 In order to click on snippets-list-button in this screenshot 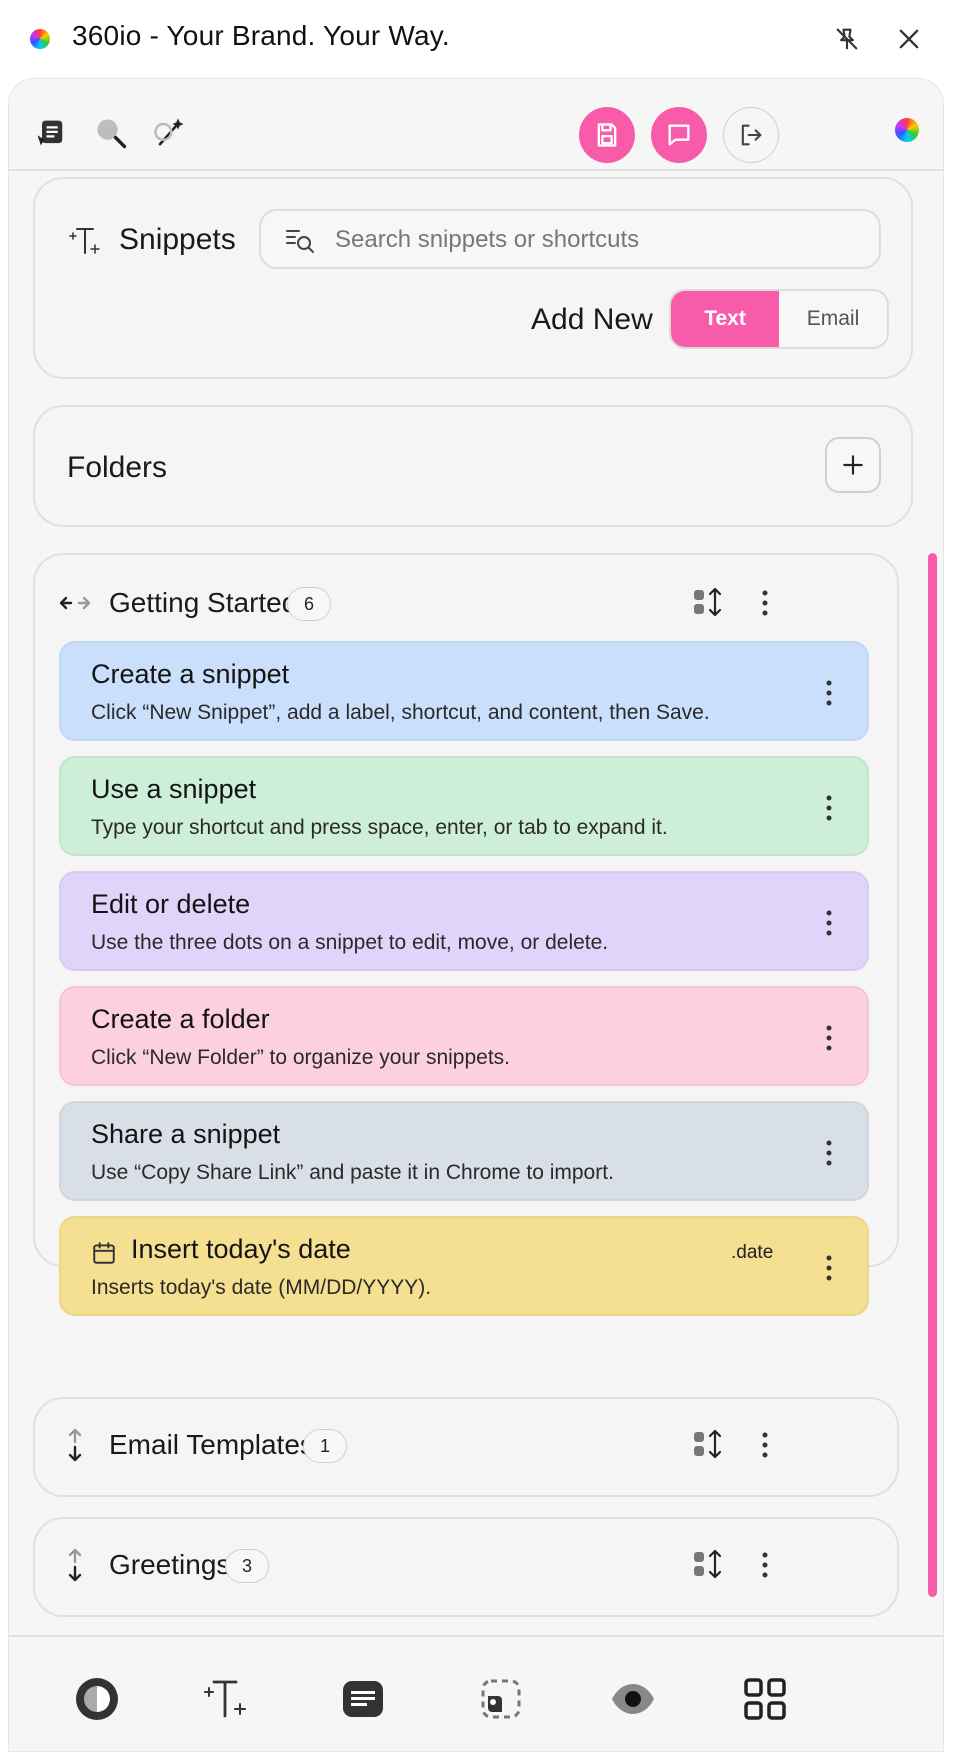, I will do `click(51, 133)`.